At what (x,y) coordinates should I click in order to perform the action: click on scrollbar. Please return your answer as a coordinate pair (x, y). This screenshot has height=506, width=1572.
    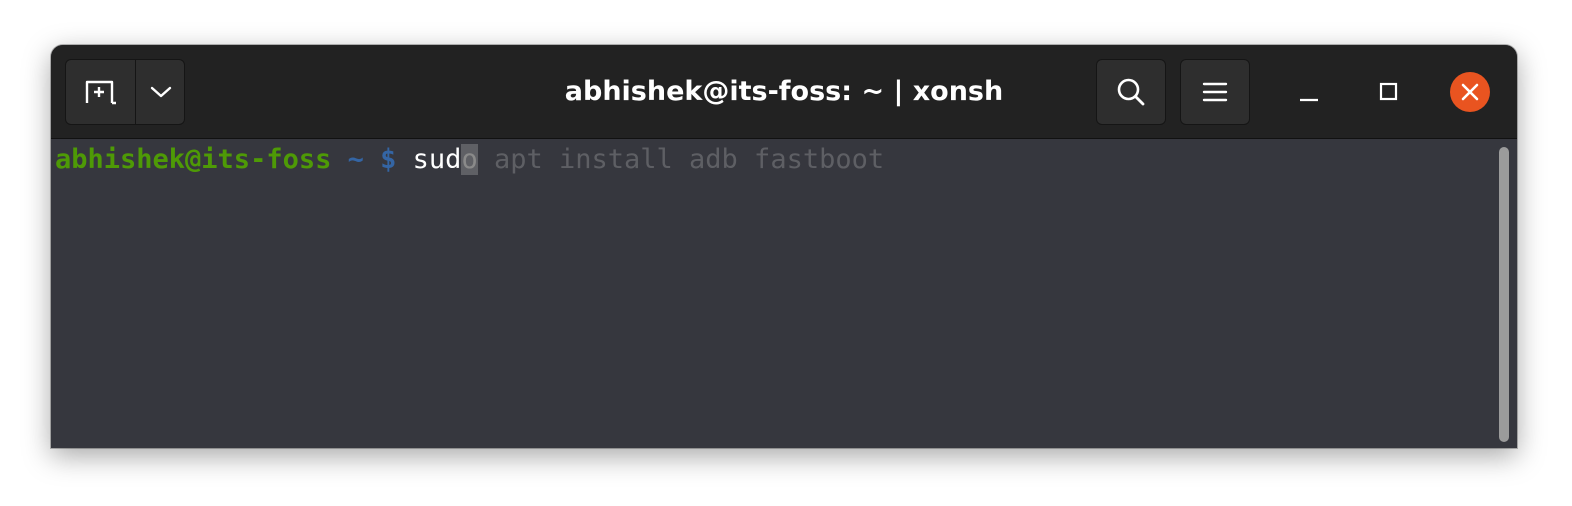
    Looking at the image, I should click on (1504, 294).